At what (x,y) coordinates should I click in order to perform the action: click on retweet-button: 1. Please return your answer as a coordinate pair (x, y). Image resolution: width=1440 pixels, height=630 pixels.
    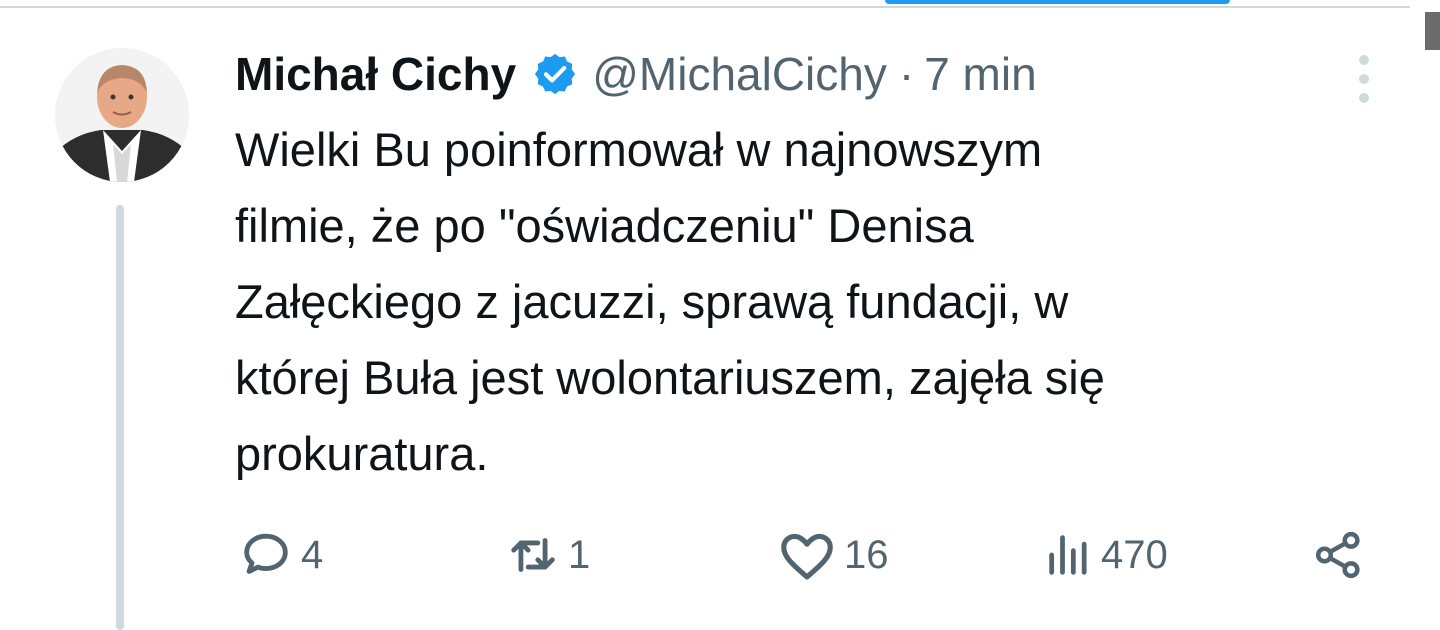
    Looking at the image, I should click on (547, 555).